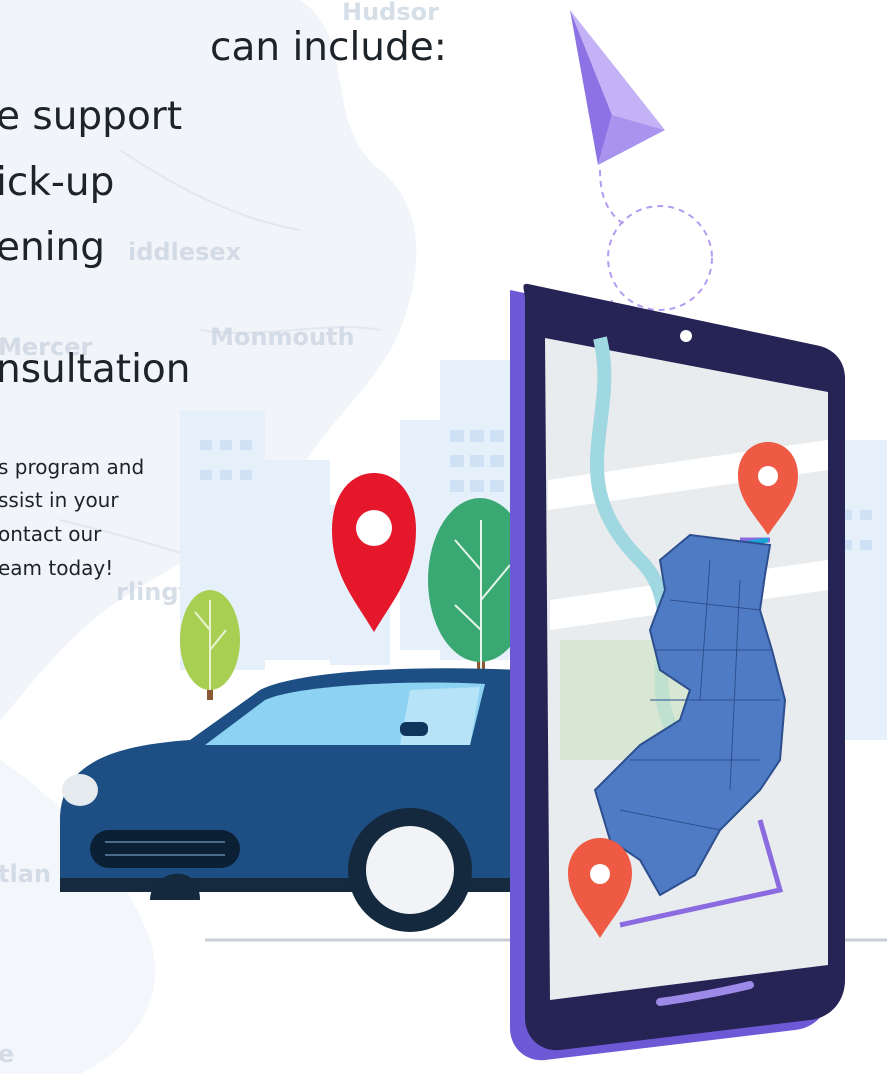 The height and width of the screenshot is (1074, 887). What do you see at coordinates (72, 467) in the screenshot?
I see `consultation-line-1: s program and` at bounding box center [72, 467].